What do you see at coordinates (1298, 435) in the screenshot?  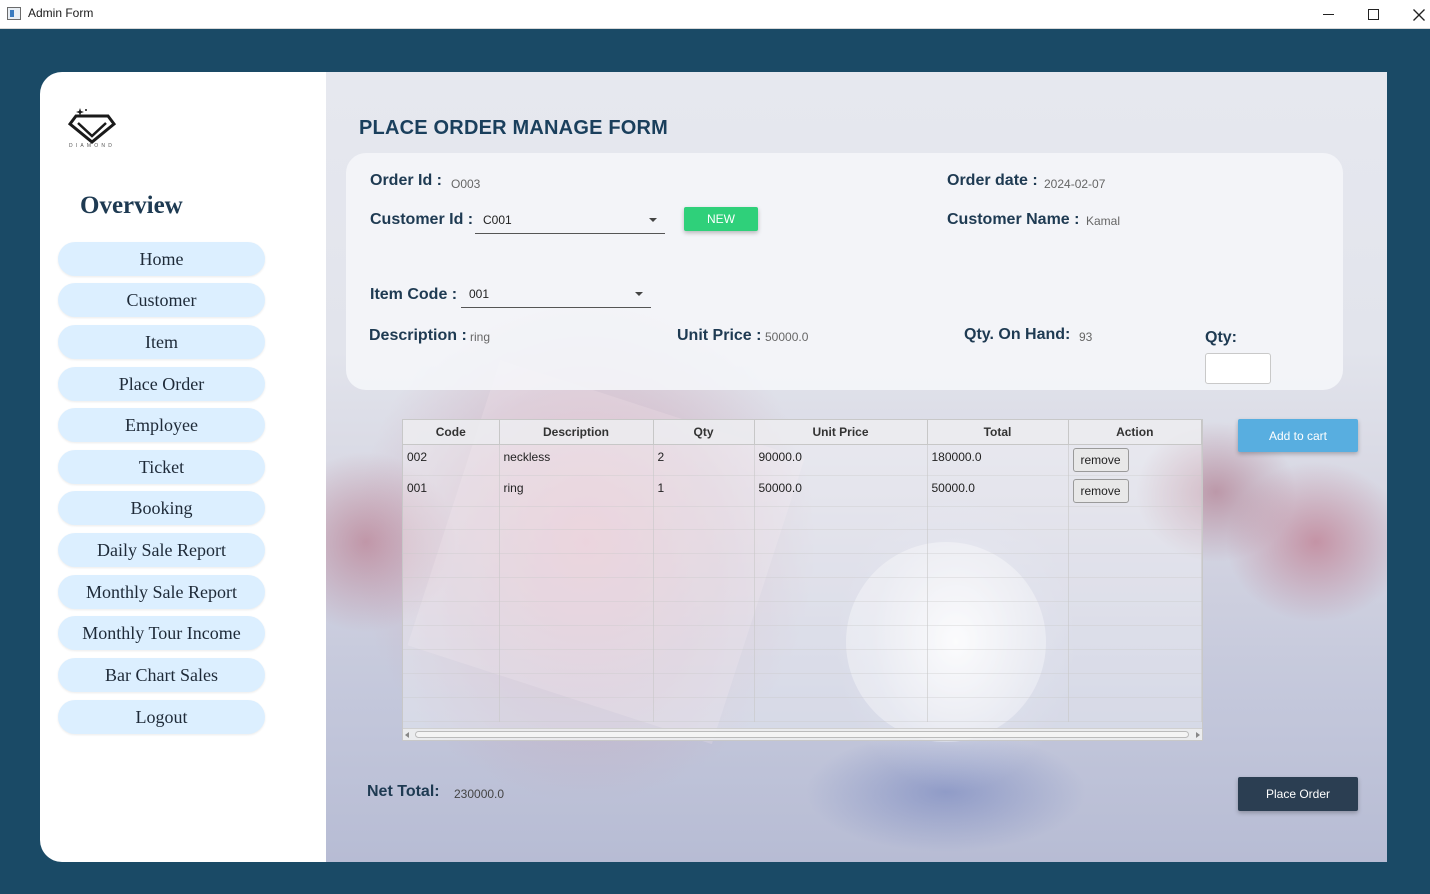 I see `add-to-cart-button: Add to cart` at bounding box center [1298, 435].